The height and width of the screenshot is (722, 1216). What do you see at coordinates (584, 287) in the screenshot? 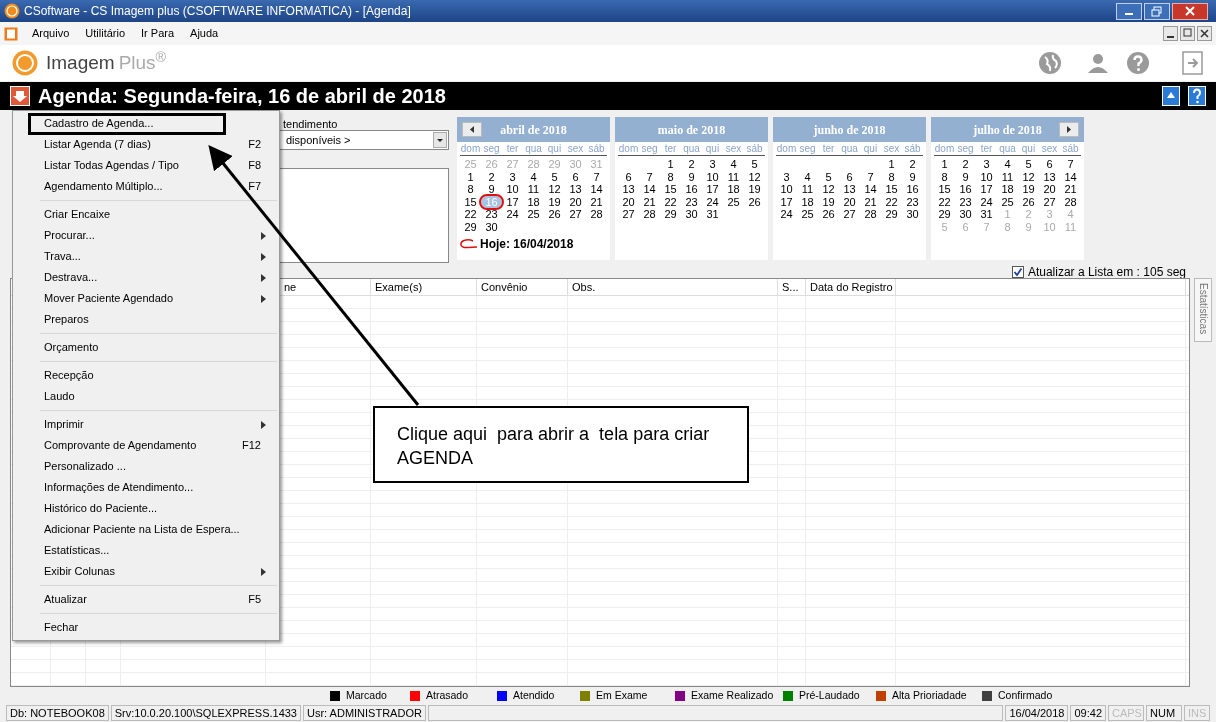
I see `column-header: Obs.` at bounding box center [584, 287].